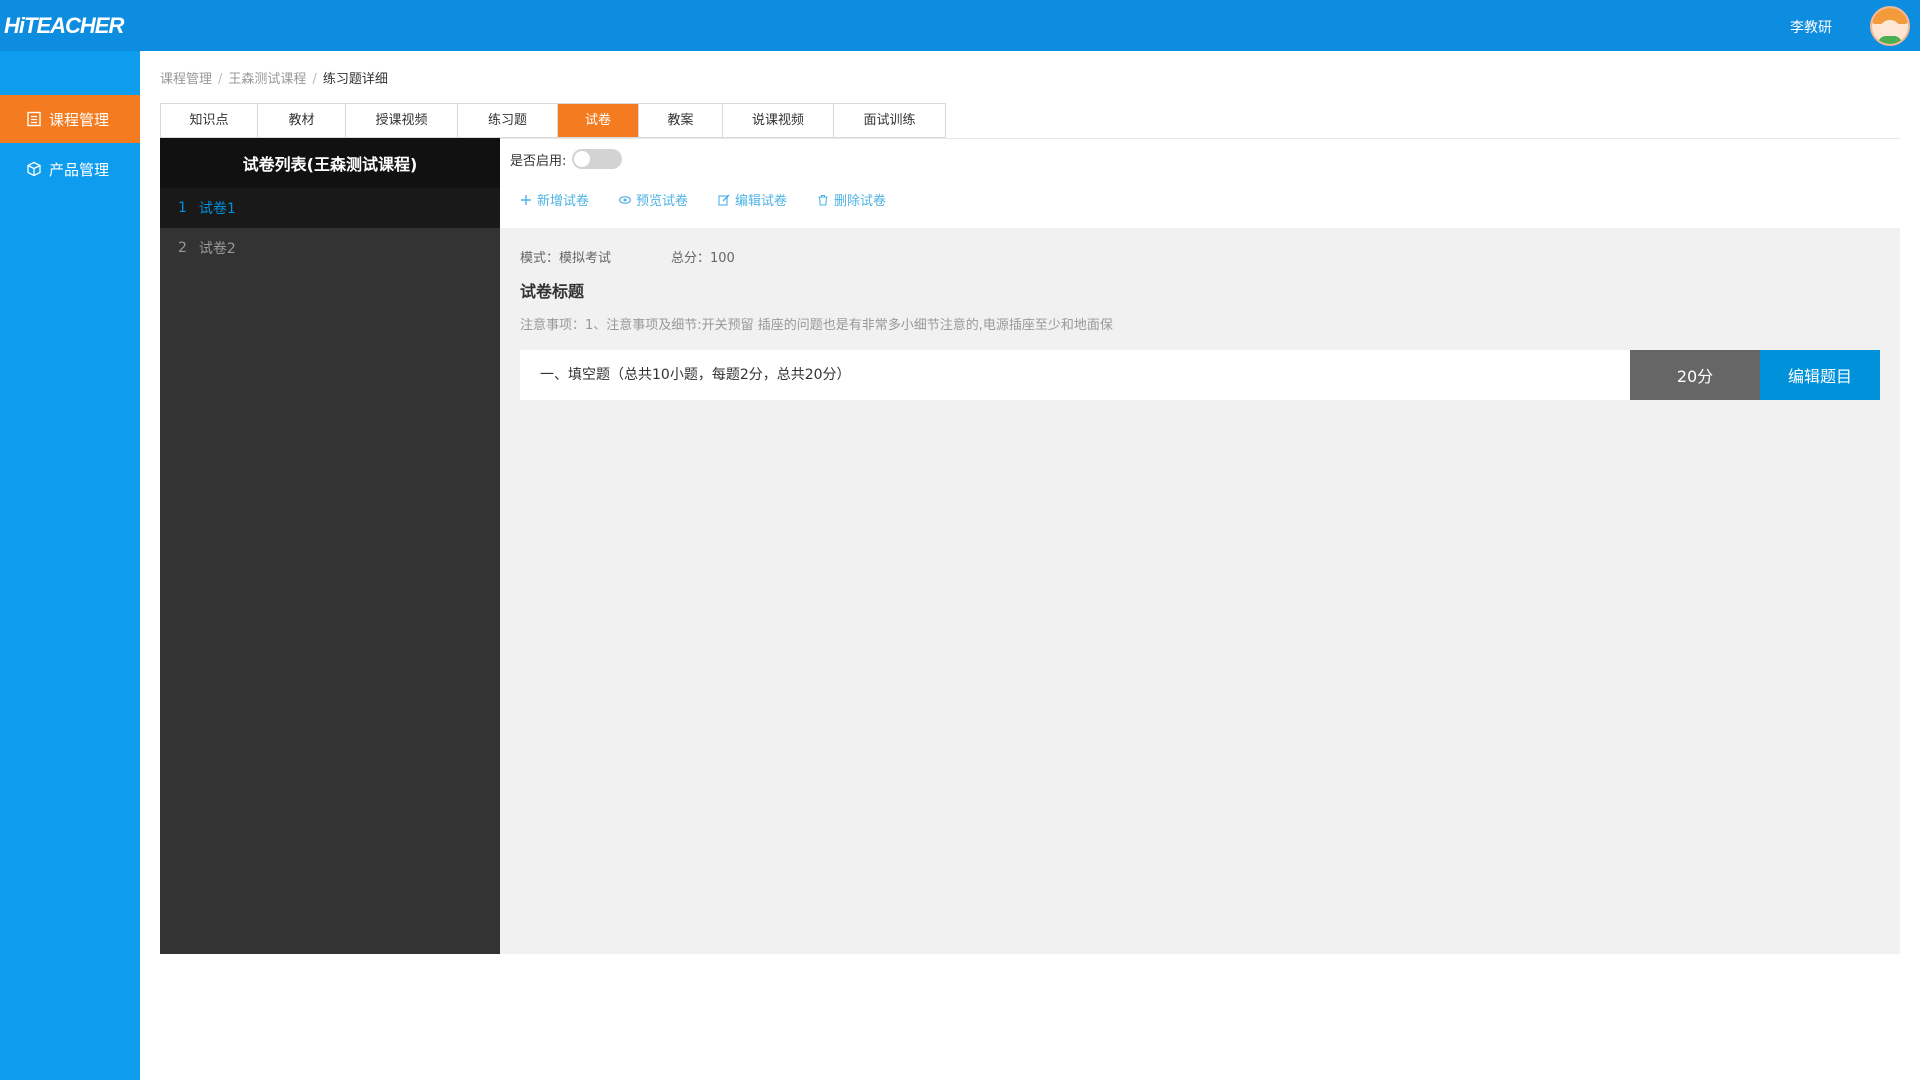  Describe the element at coordinates (70, 565) in the screenshot. I see `sidebar: ☰ 课程管理 产品管理` at that location.